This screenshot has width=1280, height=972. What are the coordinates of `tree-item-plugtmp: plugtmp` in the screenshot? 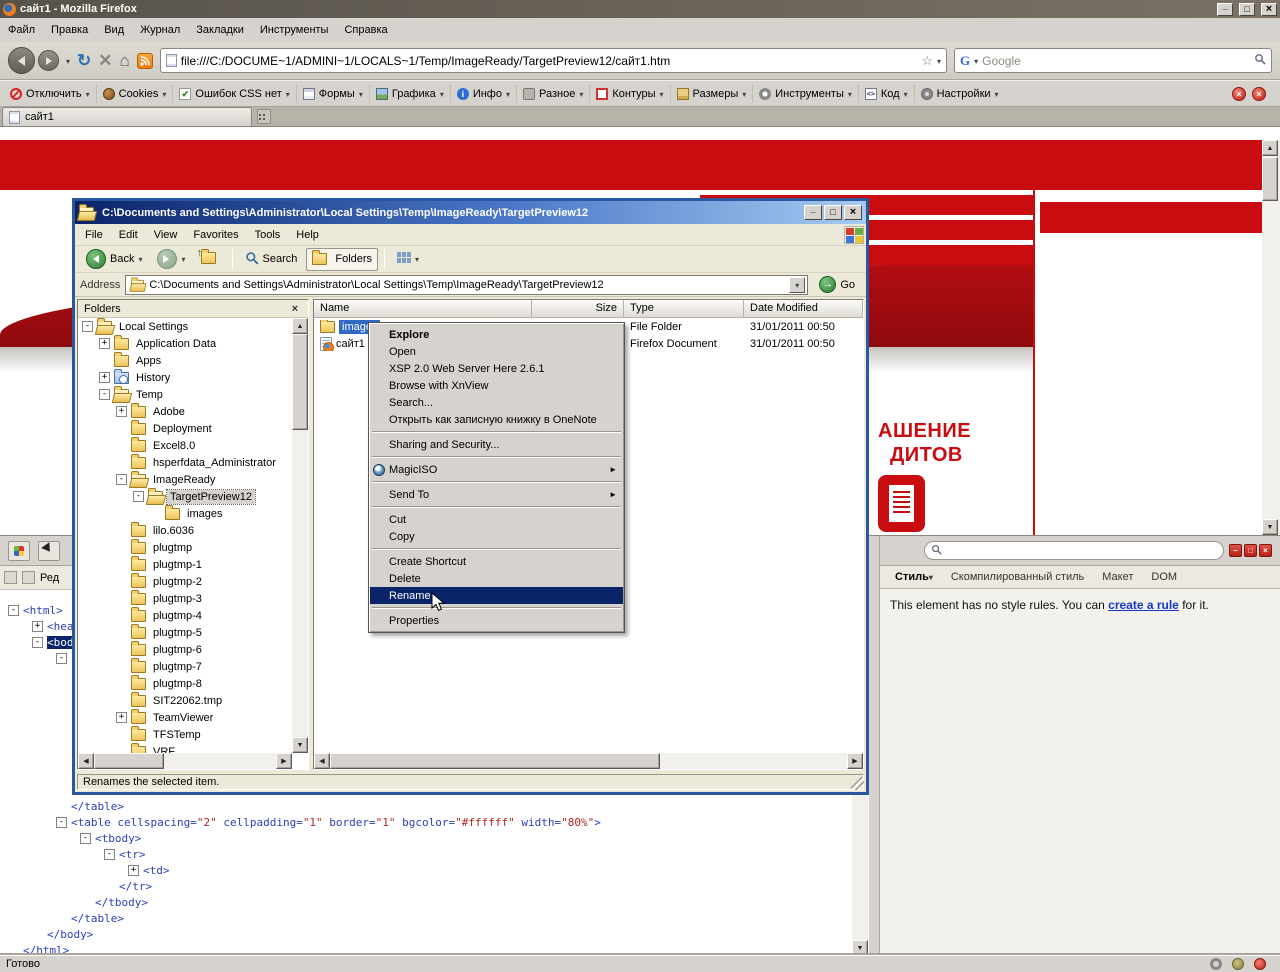 It's located at (185, 547).